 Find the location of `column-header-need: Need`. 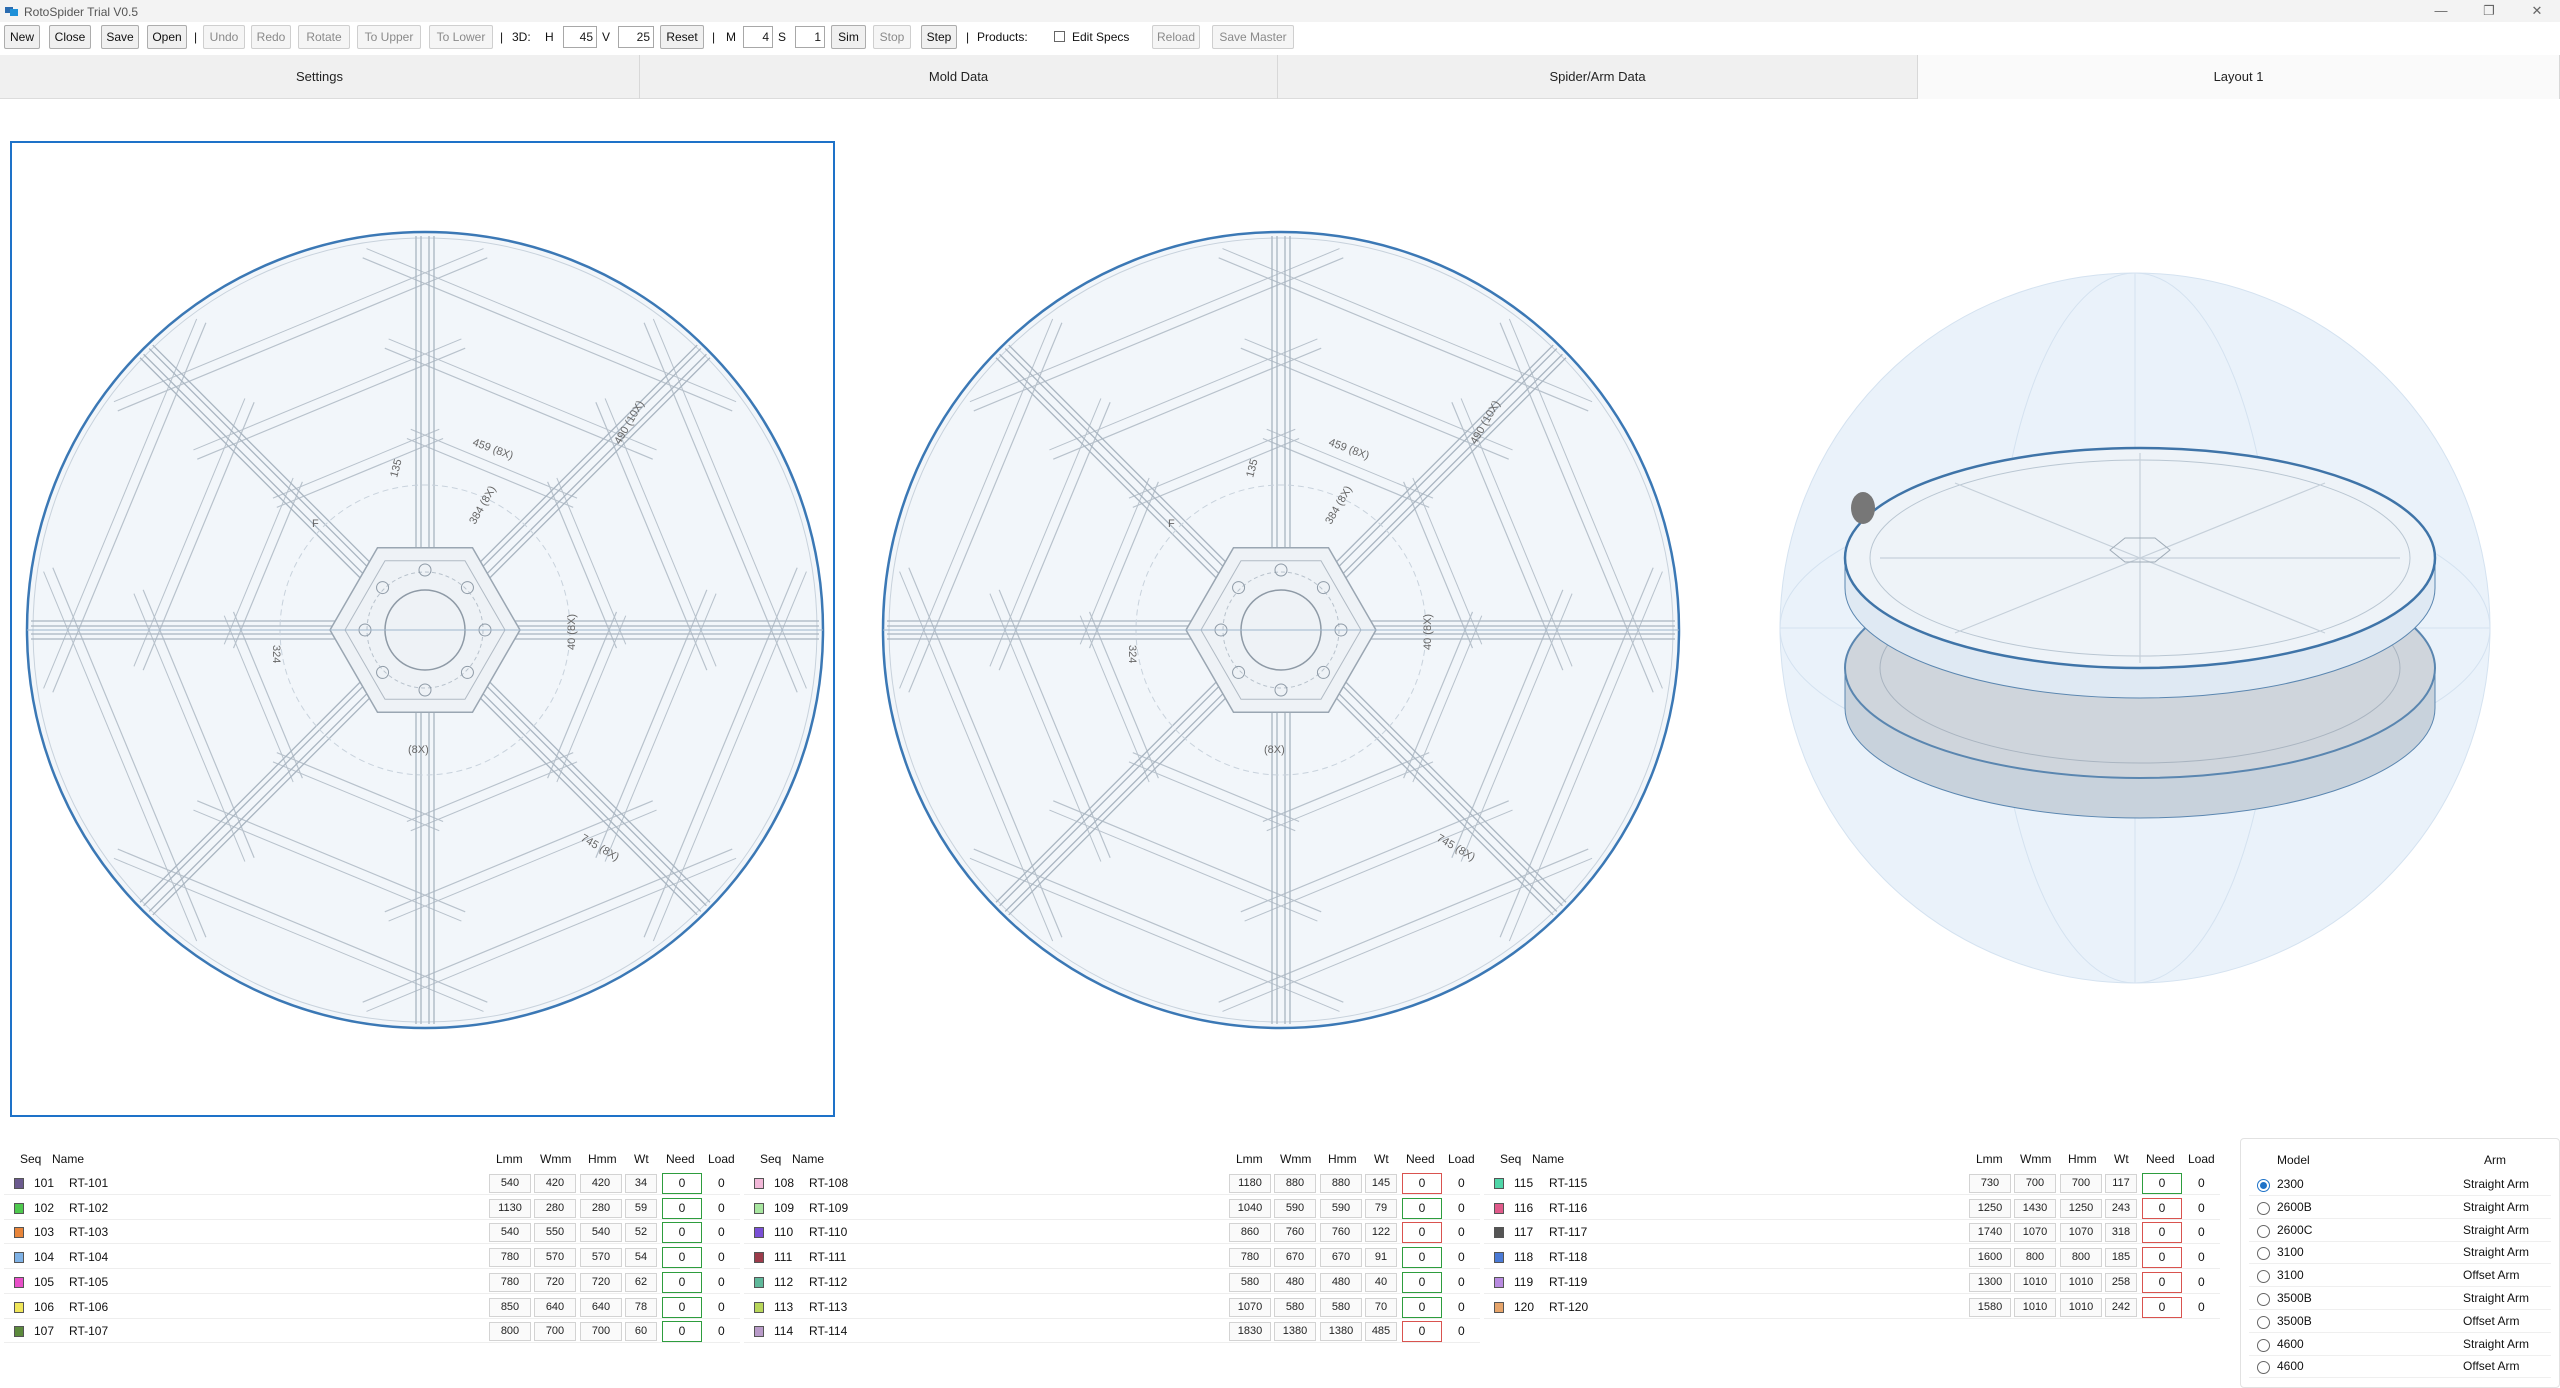

column-header-need: Need is located at coordinates (1420, 1159).